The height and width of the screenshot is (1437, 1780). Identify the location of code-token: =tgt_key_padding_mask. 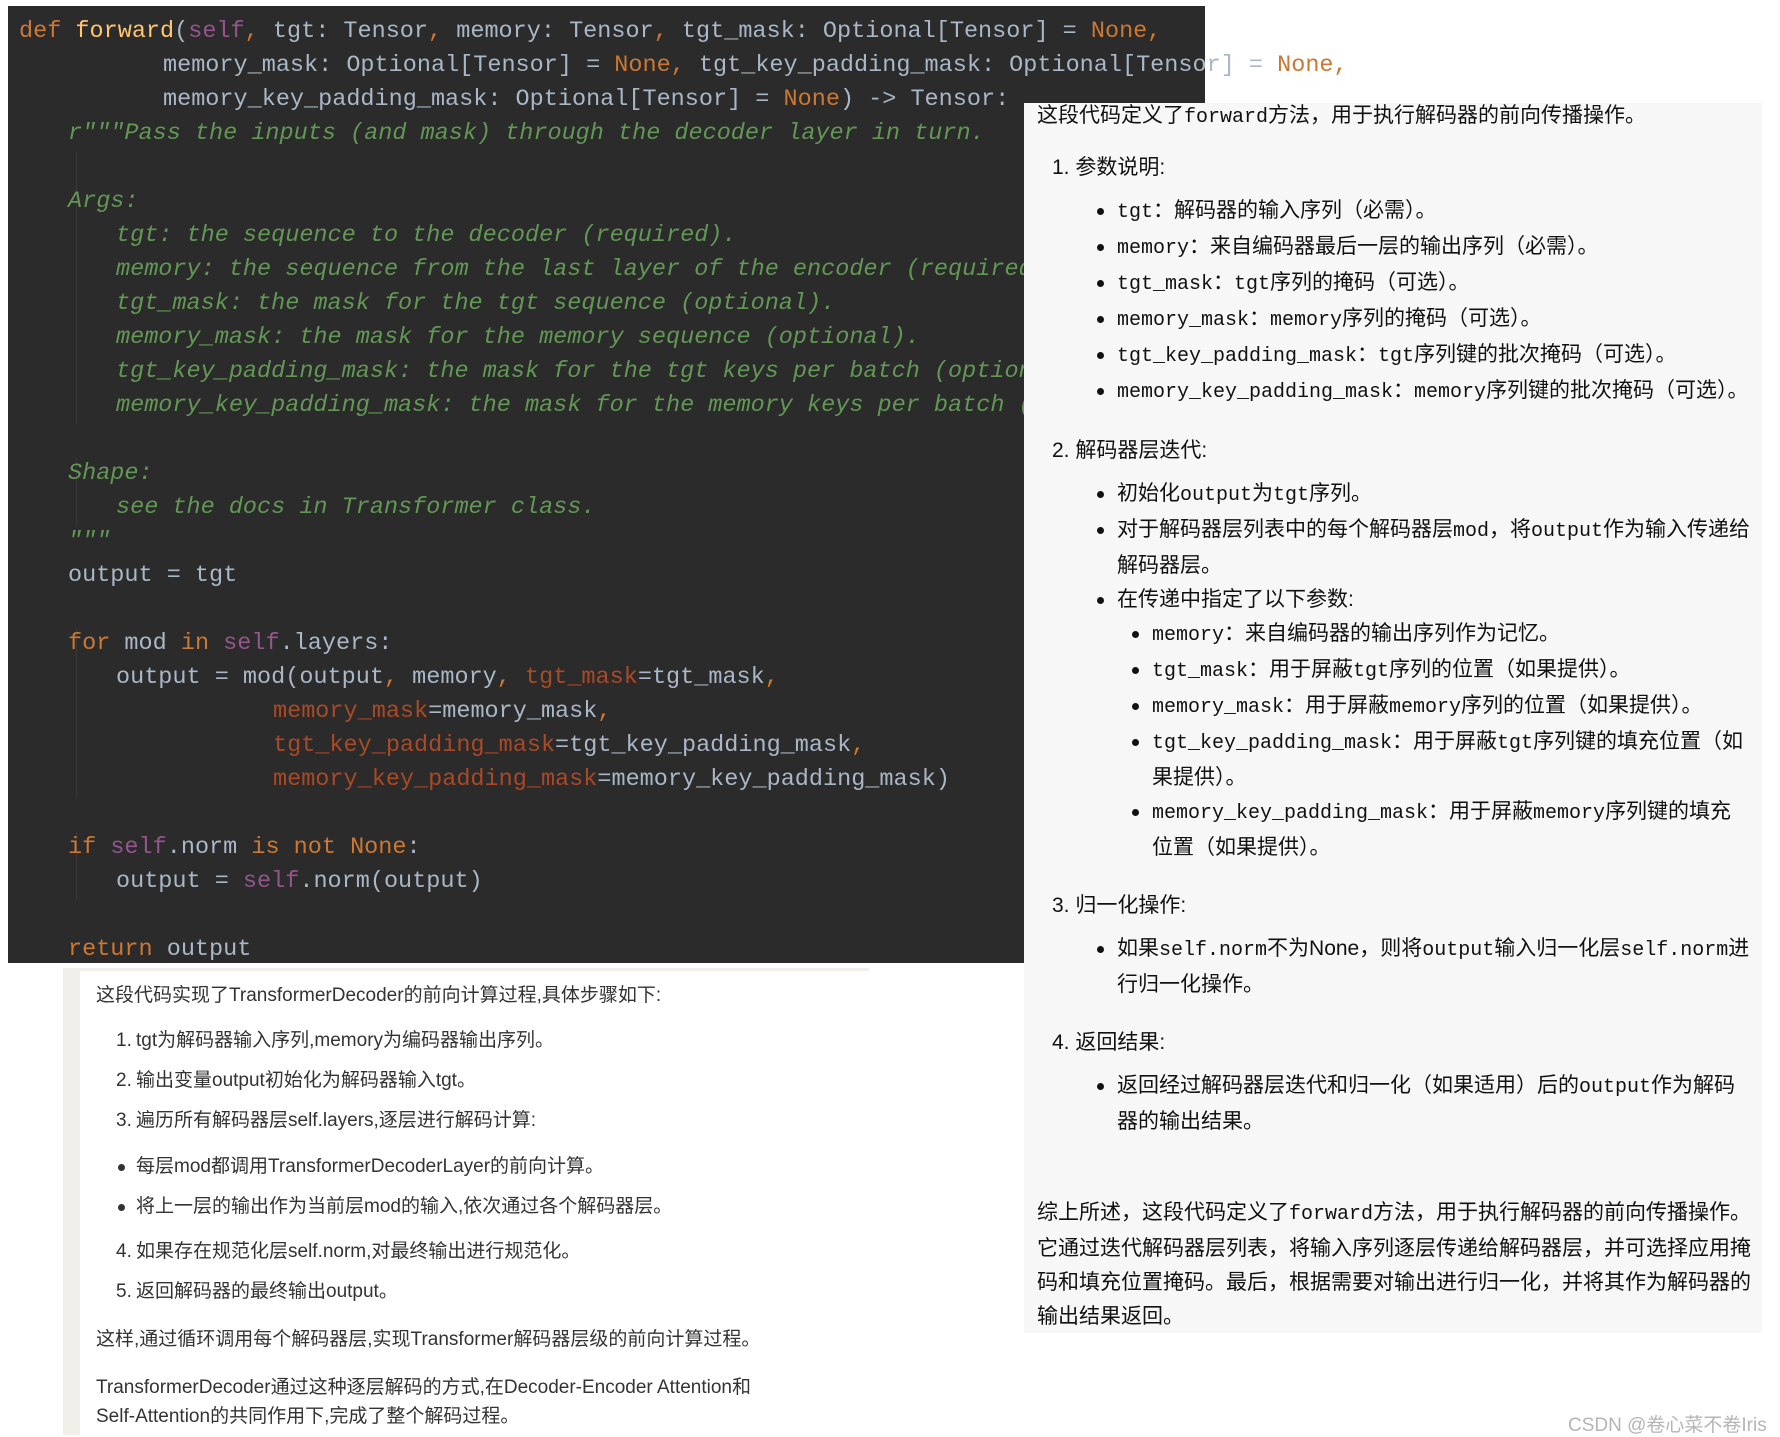
(703, 745).